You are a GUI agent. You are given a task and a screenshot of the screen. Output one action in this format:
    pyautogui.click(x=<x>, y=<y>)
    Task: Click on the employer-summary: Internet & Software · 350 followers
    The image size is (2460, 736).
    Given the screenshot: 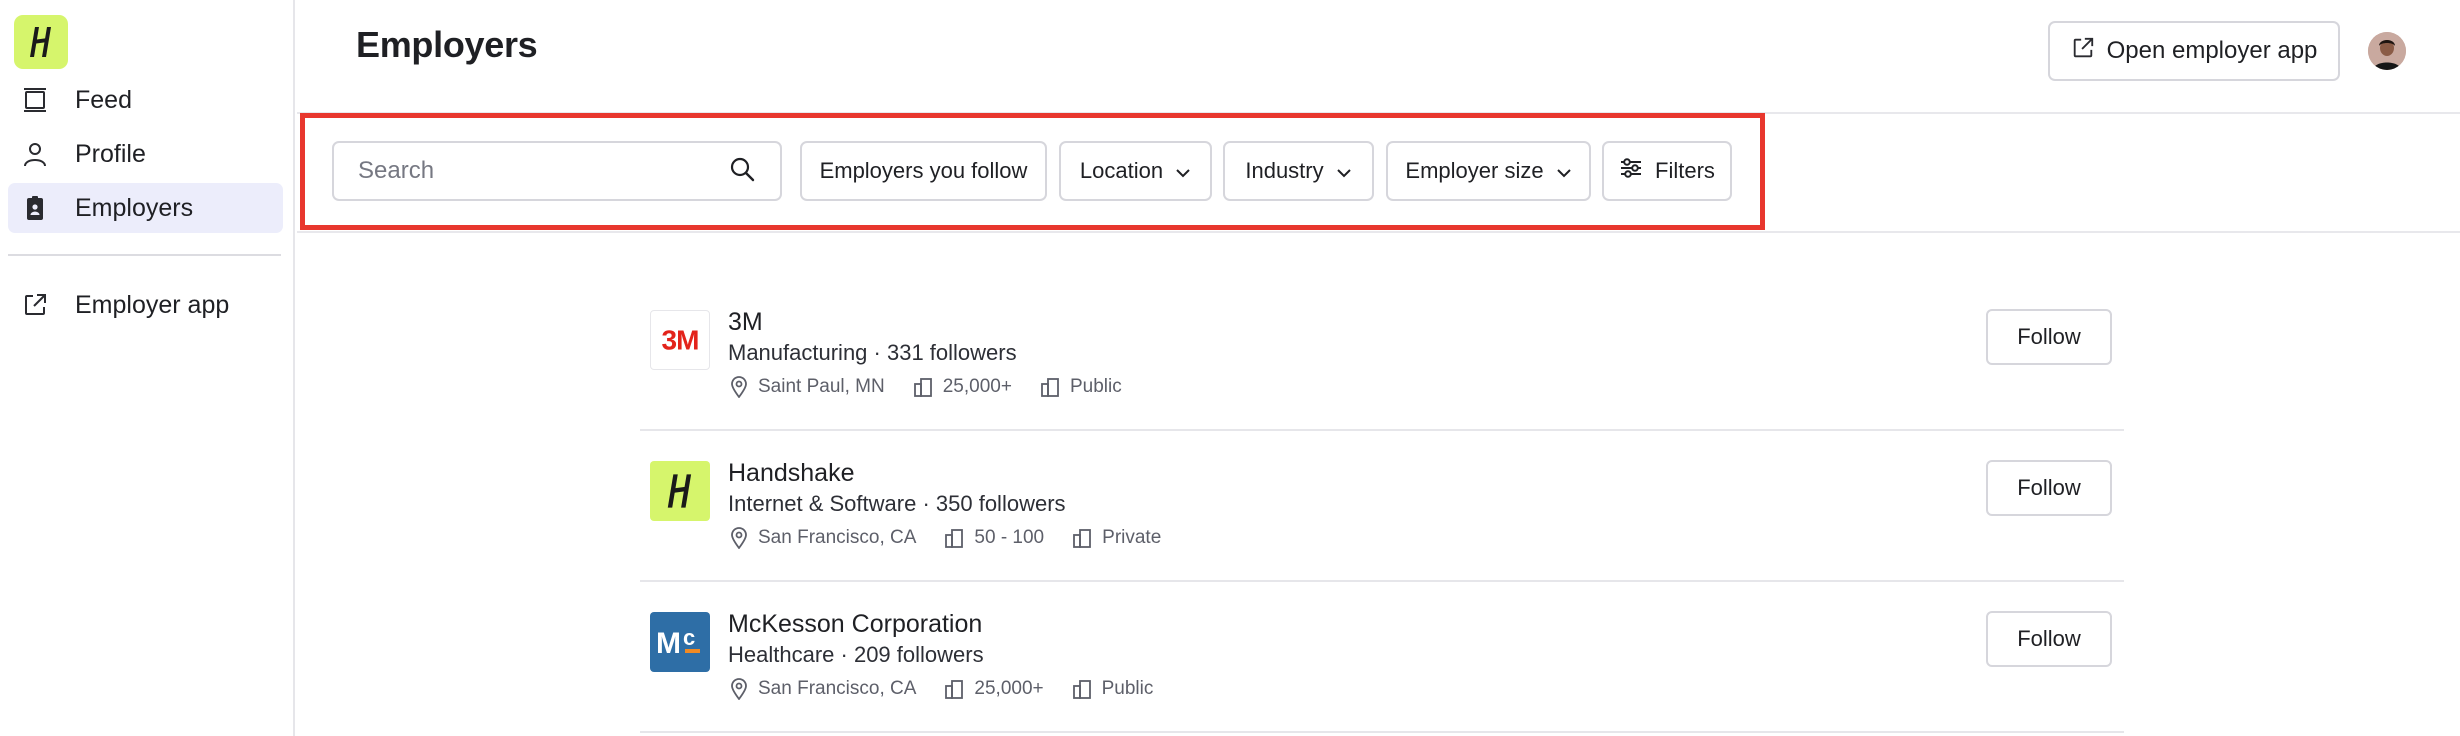 What is the action you would take?
    pyautogui.click(x=897, y=503)
    